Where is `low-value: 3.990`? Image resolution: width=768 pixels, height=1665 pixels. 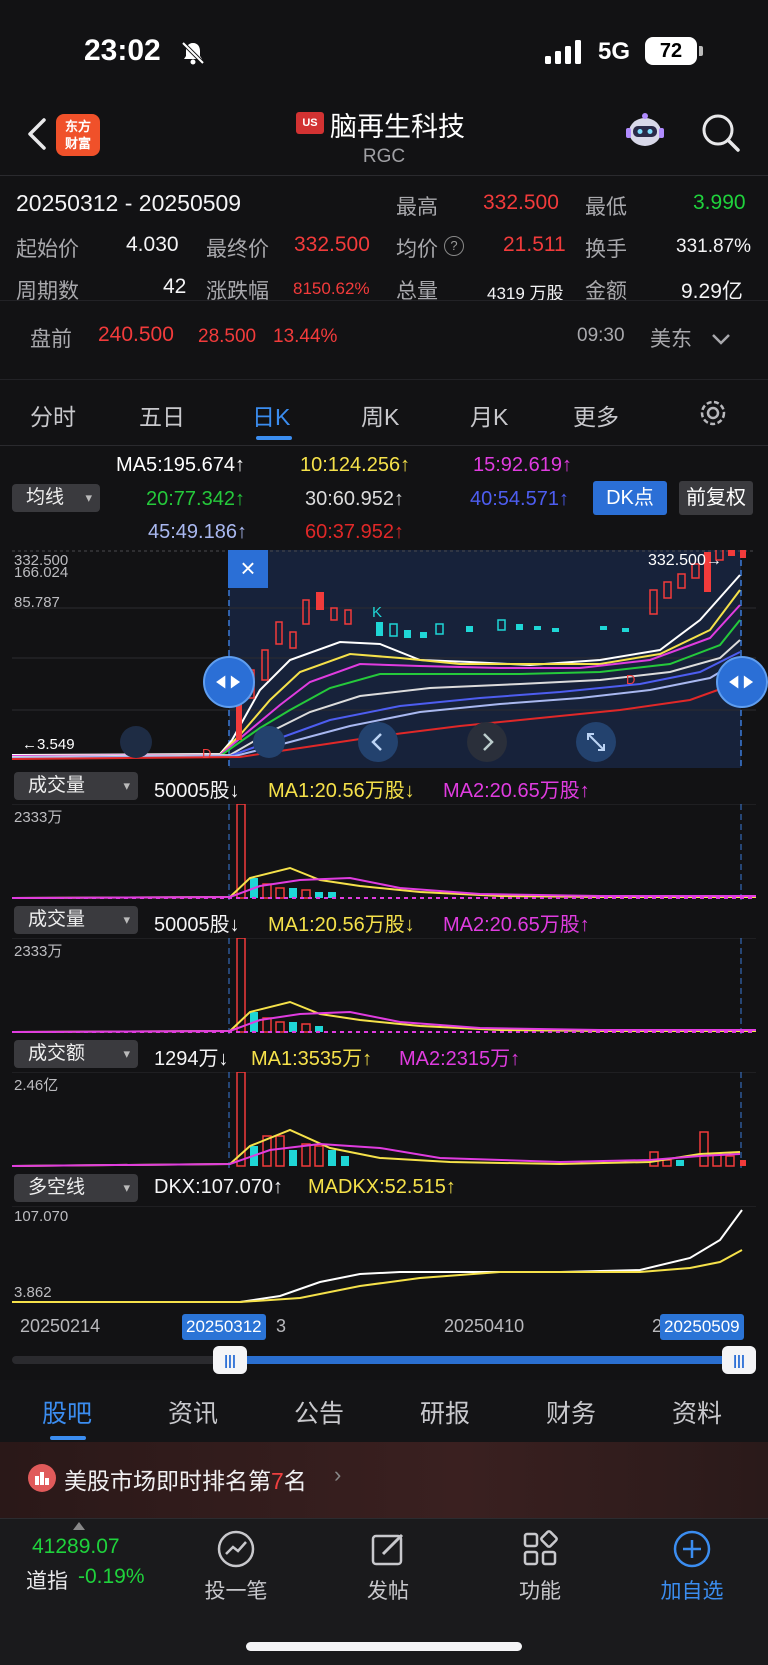 low-value: 3.990 is located at coordinates (719, 202).